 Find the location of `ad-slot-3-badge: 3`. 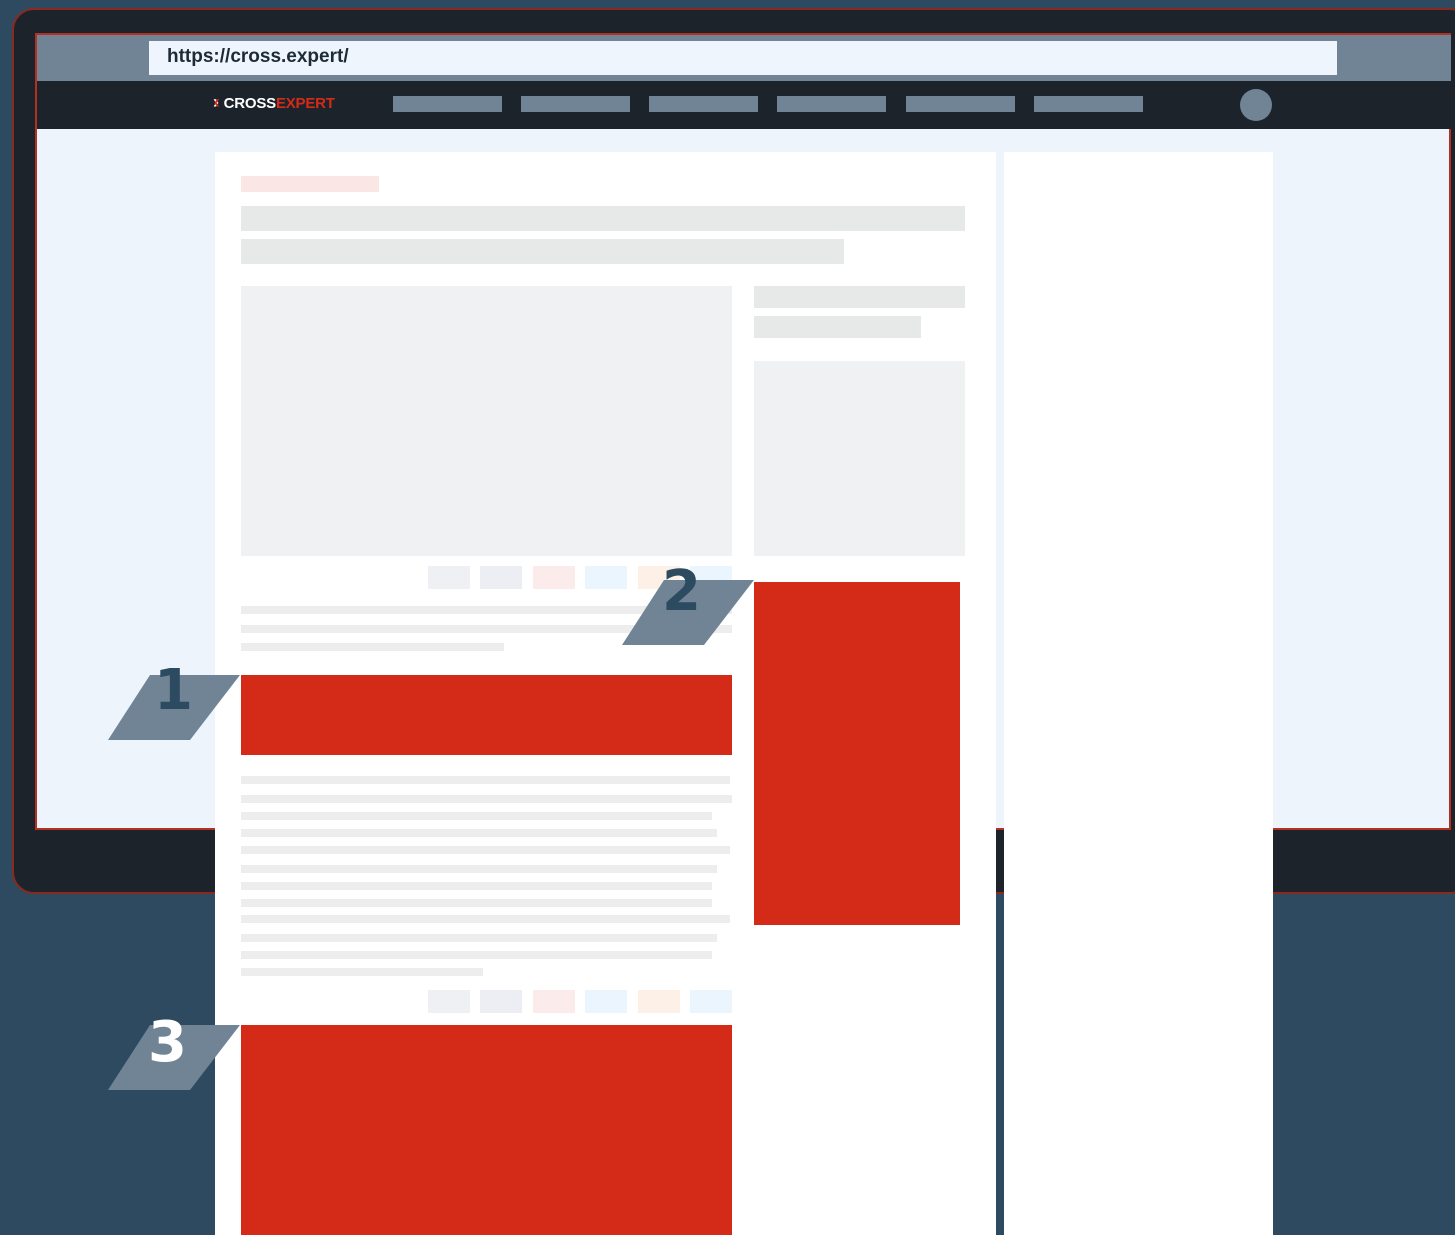

ad-slot-3-badge: 3 is located at coordinates (174, 1053).